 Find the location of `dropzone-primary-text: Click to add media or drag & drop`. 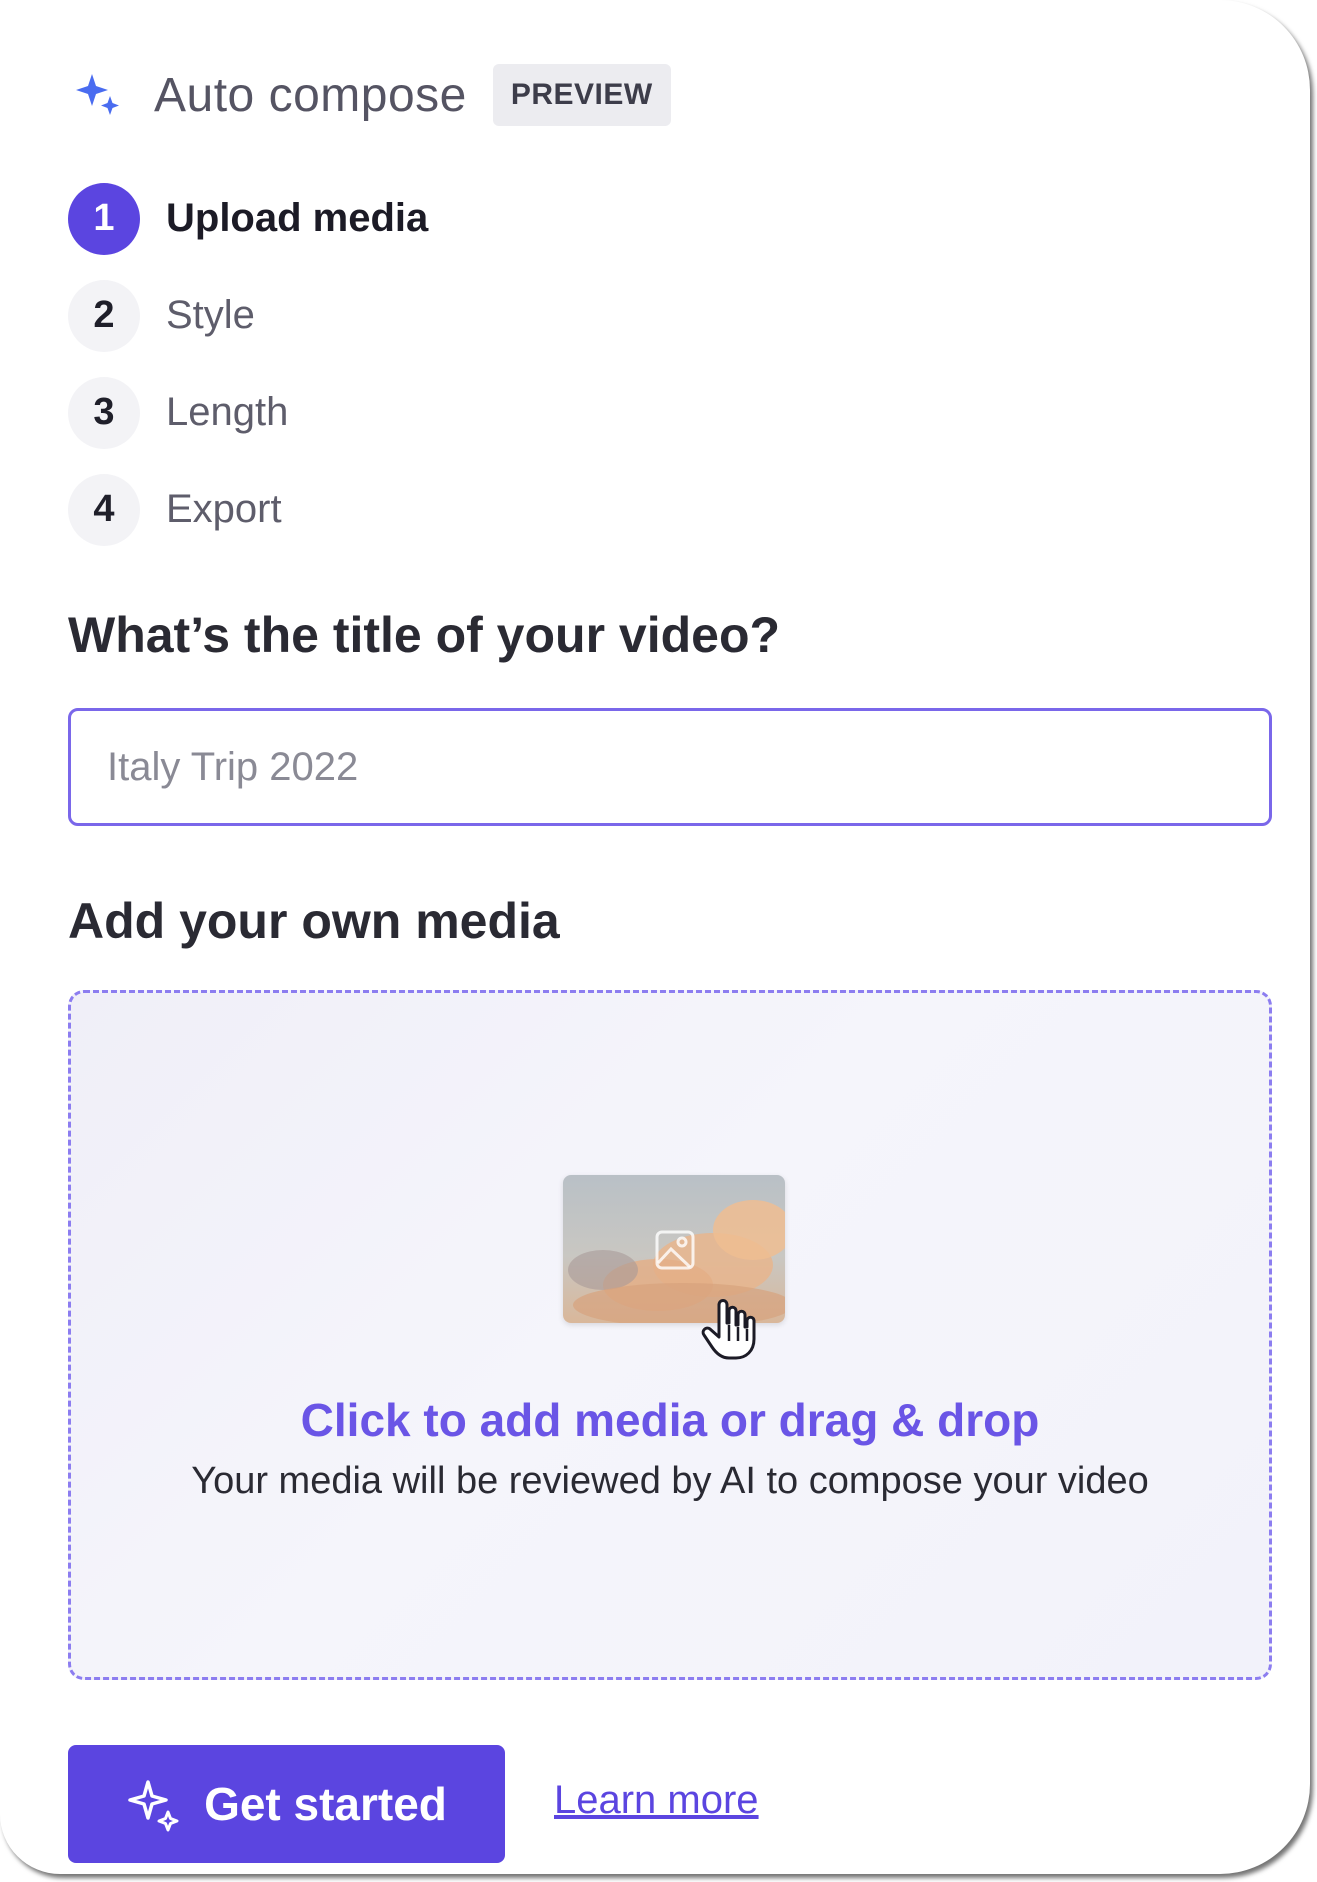

dropzone-primary-text: Click to add media or drag & drop is located at coordinates (670, 1420).